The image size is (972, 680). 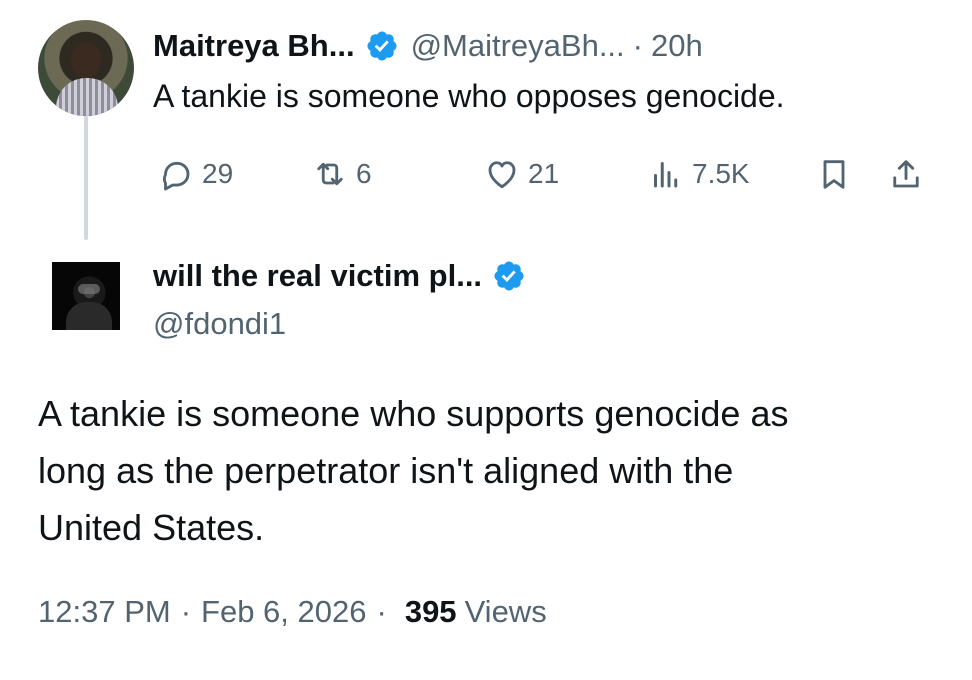 What do you see at coordinates (666, 175) in the screenshot?
I see `views-icon` at bounding box center [666, 175].